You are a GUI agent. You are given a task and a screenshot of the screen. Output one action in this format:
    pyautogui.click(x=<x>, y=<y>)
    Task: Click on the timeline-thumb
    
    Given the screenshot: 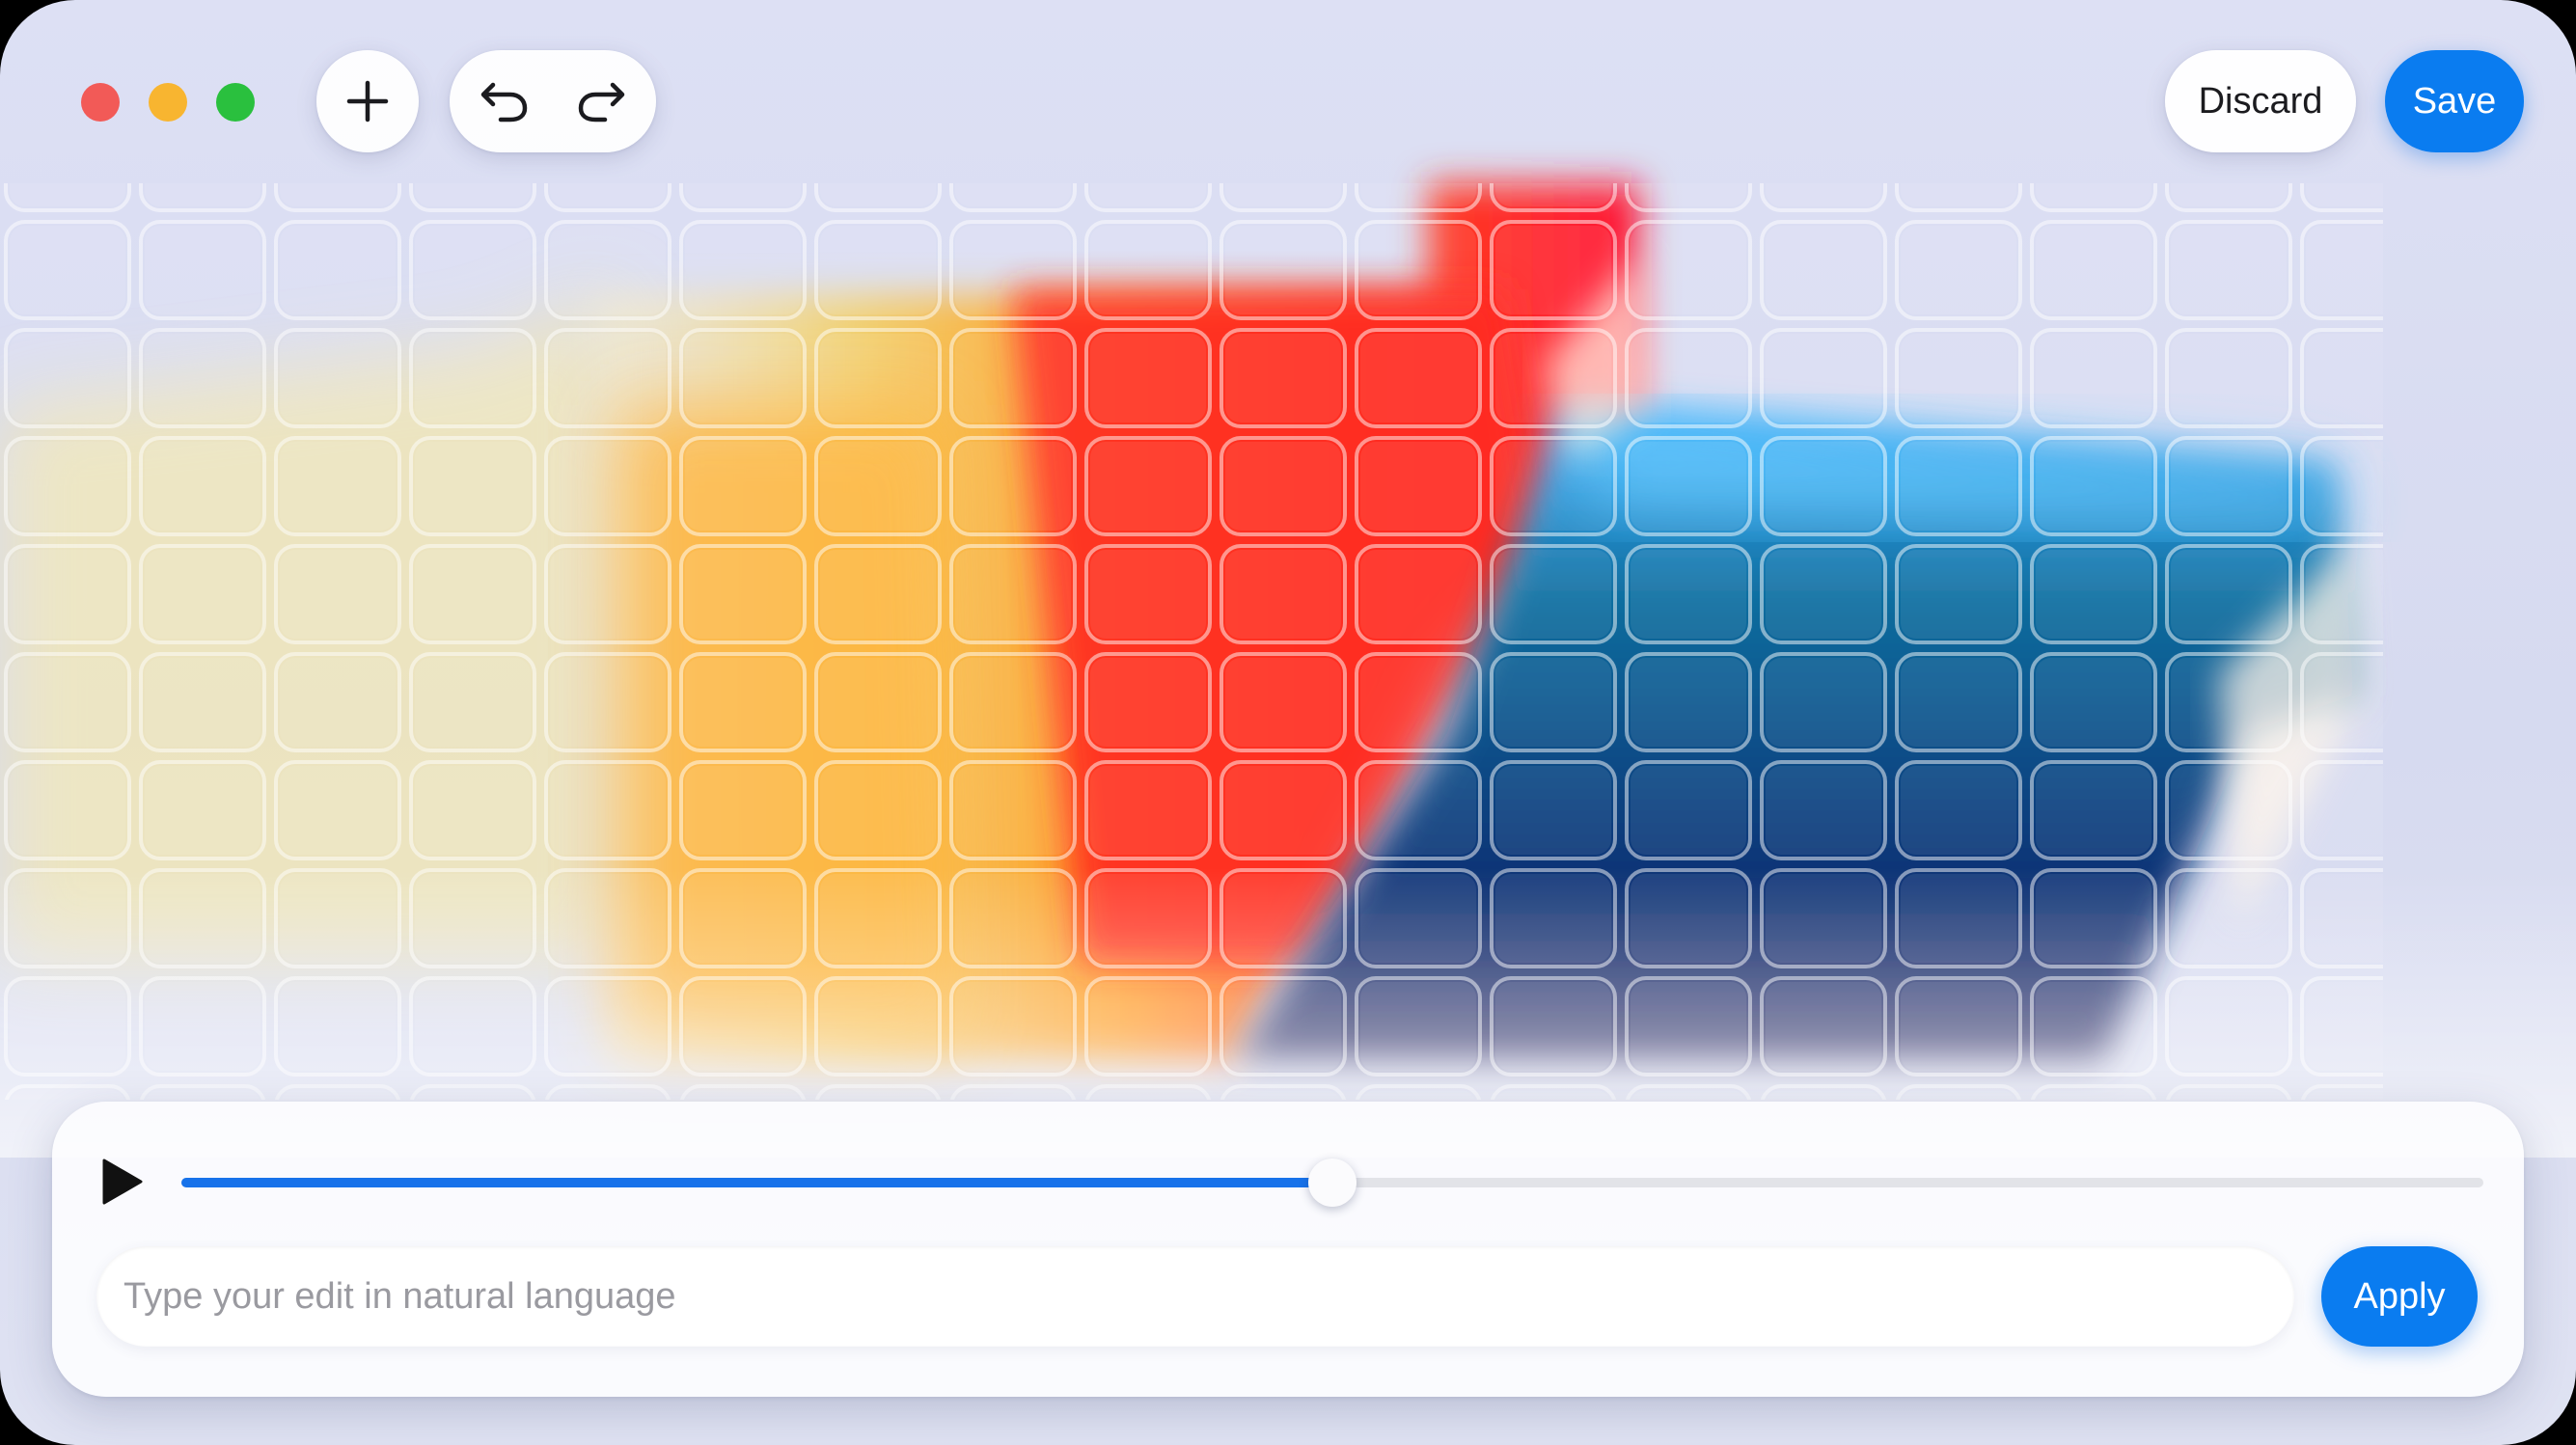 What is the action you would take?
    pyautogui.click(x=1333, y=1183)
    